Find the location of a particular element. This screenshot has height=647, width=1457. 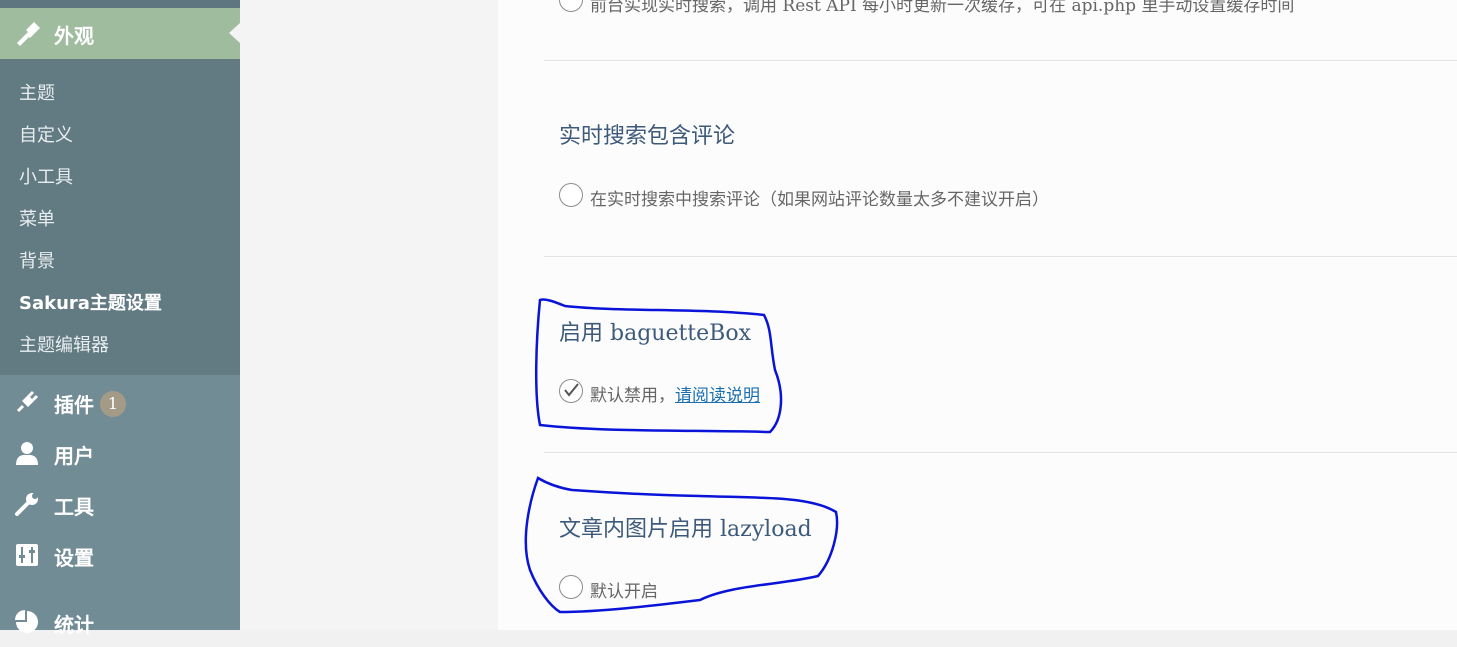

baguettebox-text: 默认禁用，请阅读说明 is located at coordinates (675, 393).